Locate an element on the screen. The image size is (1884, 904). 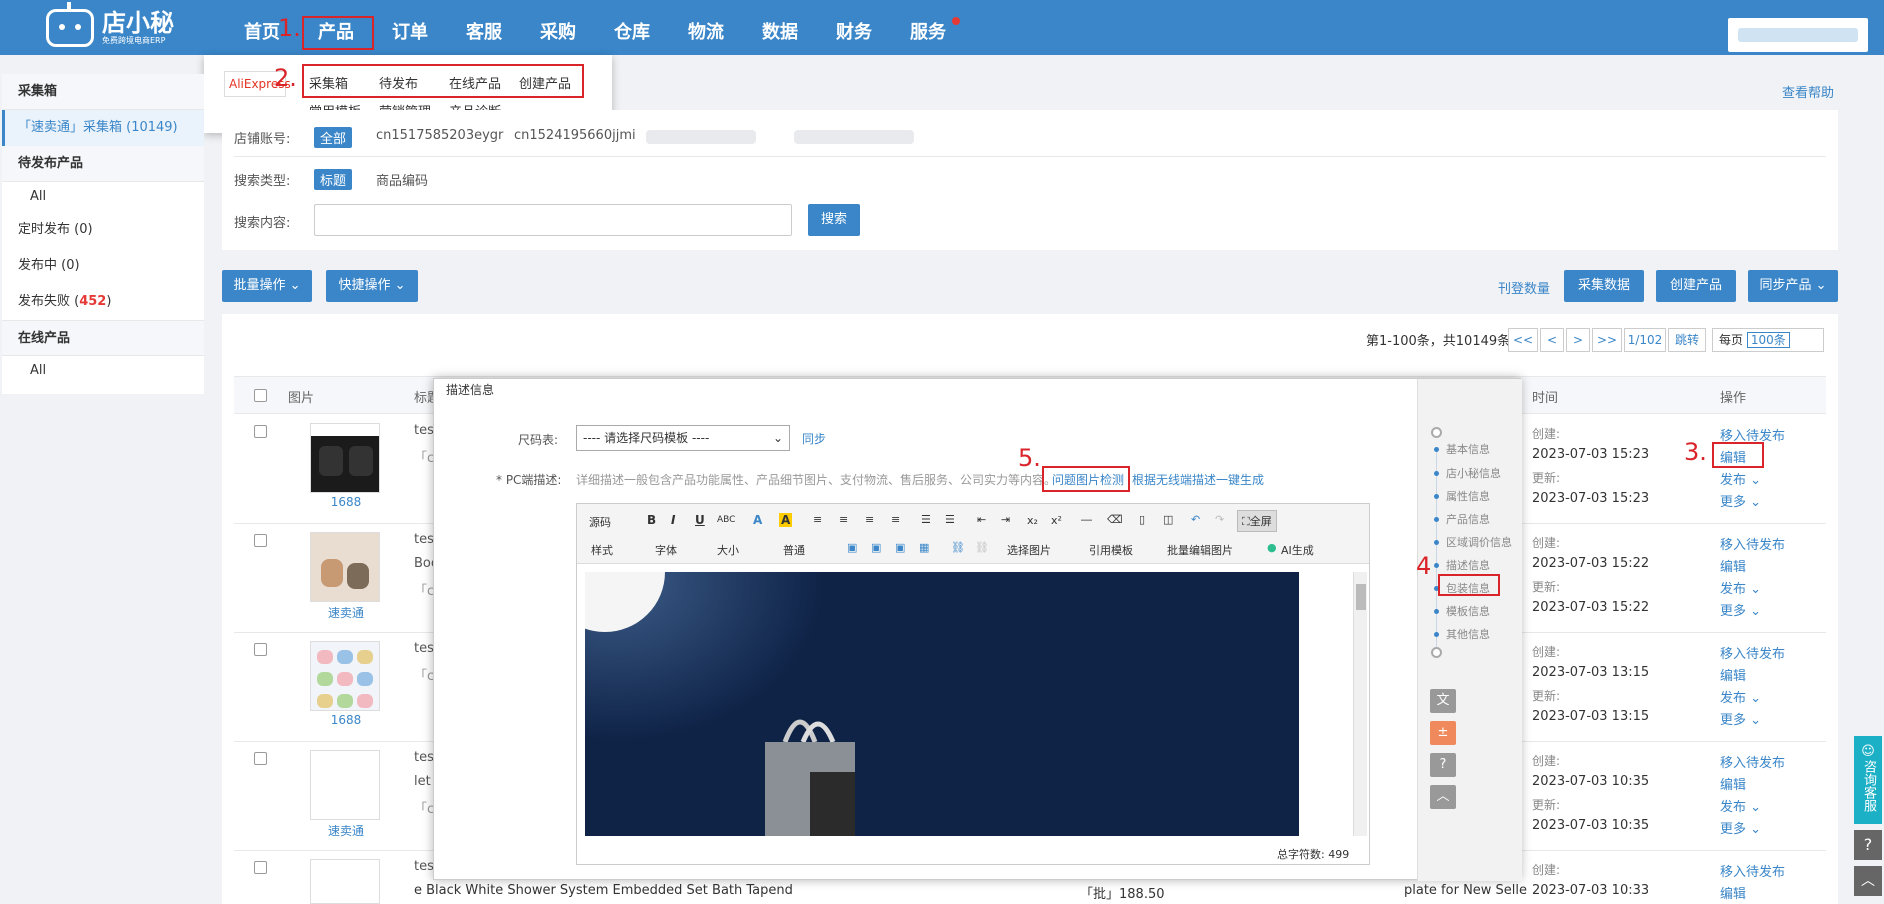
help-link: 查看帮助 is located at coordinates (1808, 91).